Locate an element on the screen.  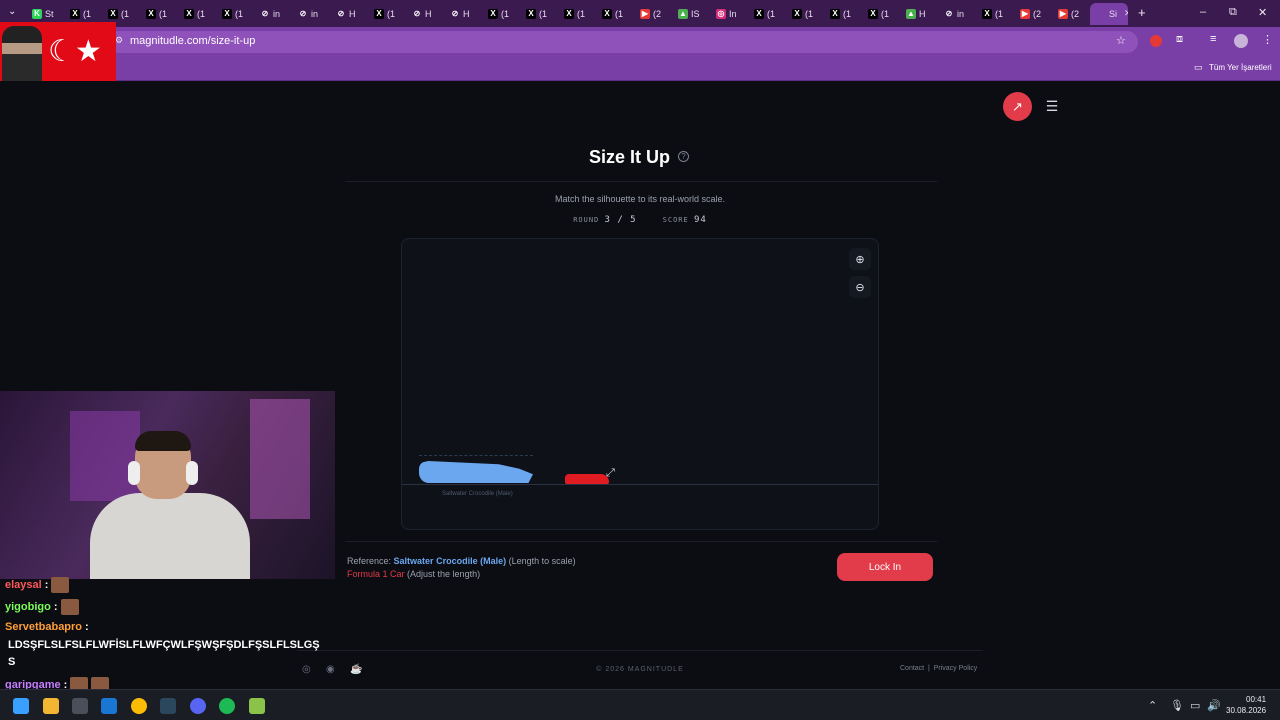
chat-username: elaysal is located at coordinates (23, 584).